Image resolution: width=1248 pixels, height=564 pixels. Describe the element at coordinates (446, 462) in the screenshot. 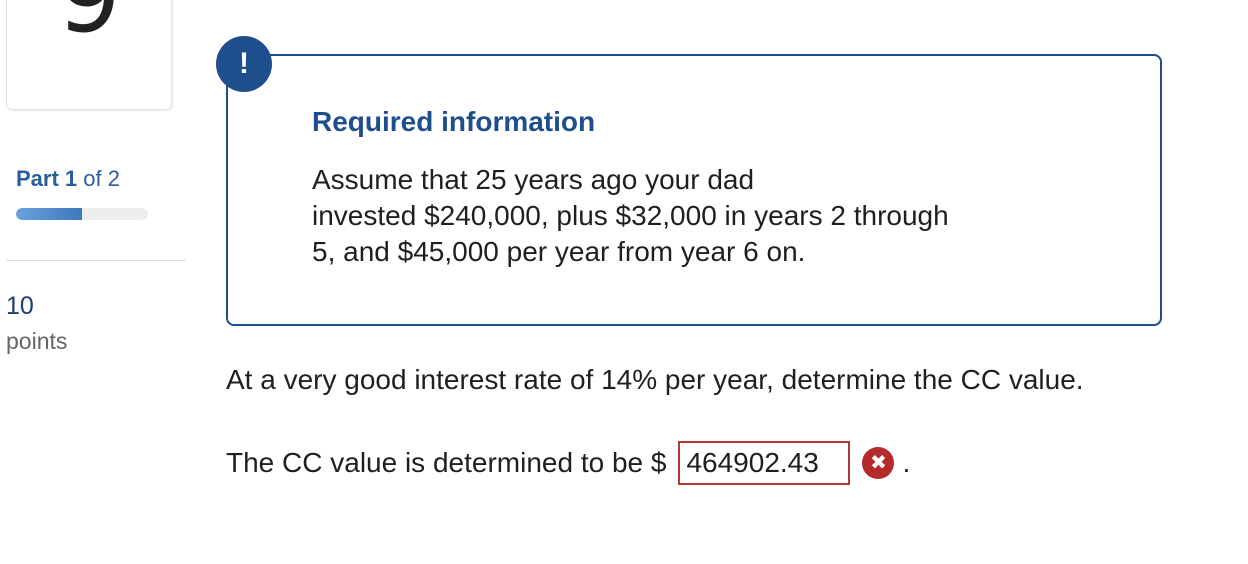

I see `answer-prefix: The CC value is determined to be $` at that location.